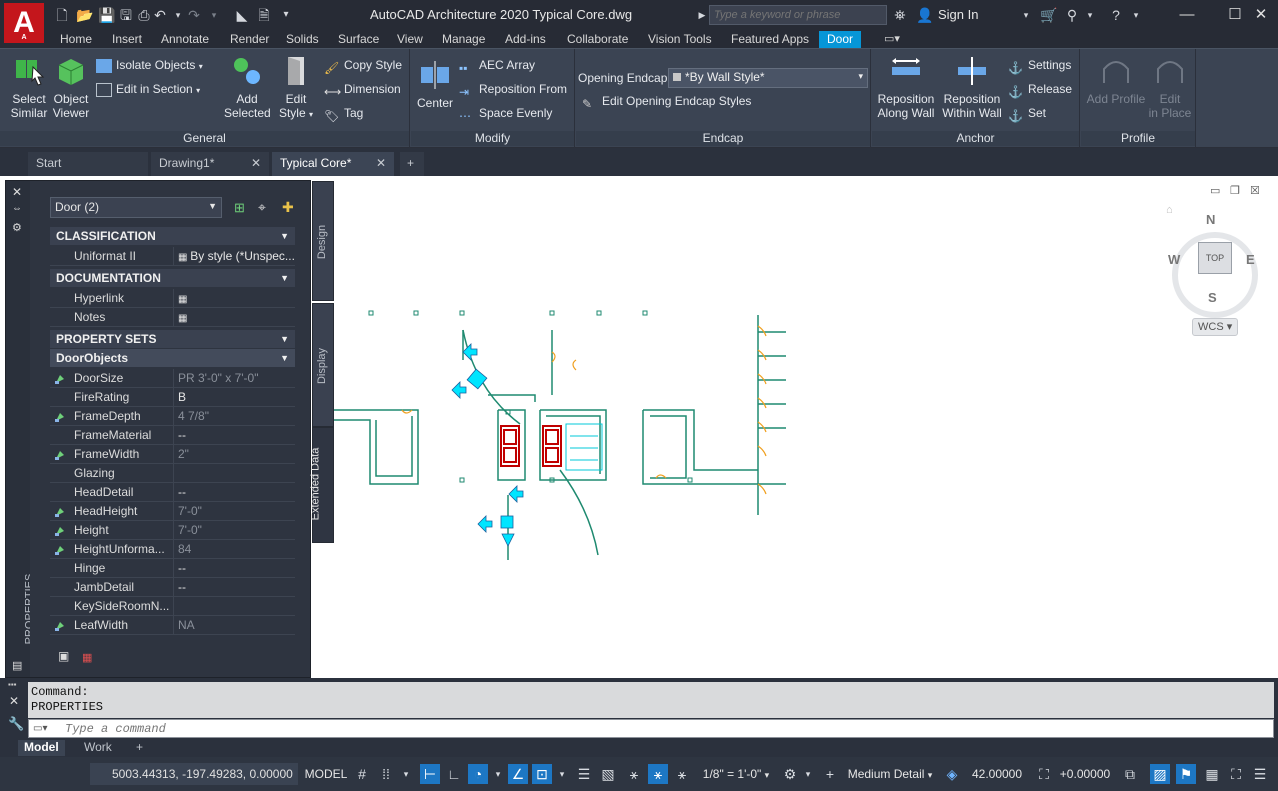 The image size is (1278, 791). I want to click on property-row: JambDetail --, so click(172, 587).